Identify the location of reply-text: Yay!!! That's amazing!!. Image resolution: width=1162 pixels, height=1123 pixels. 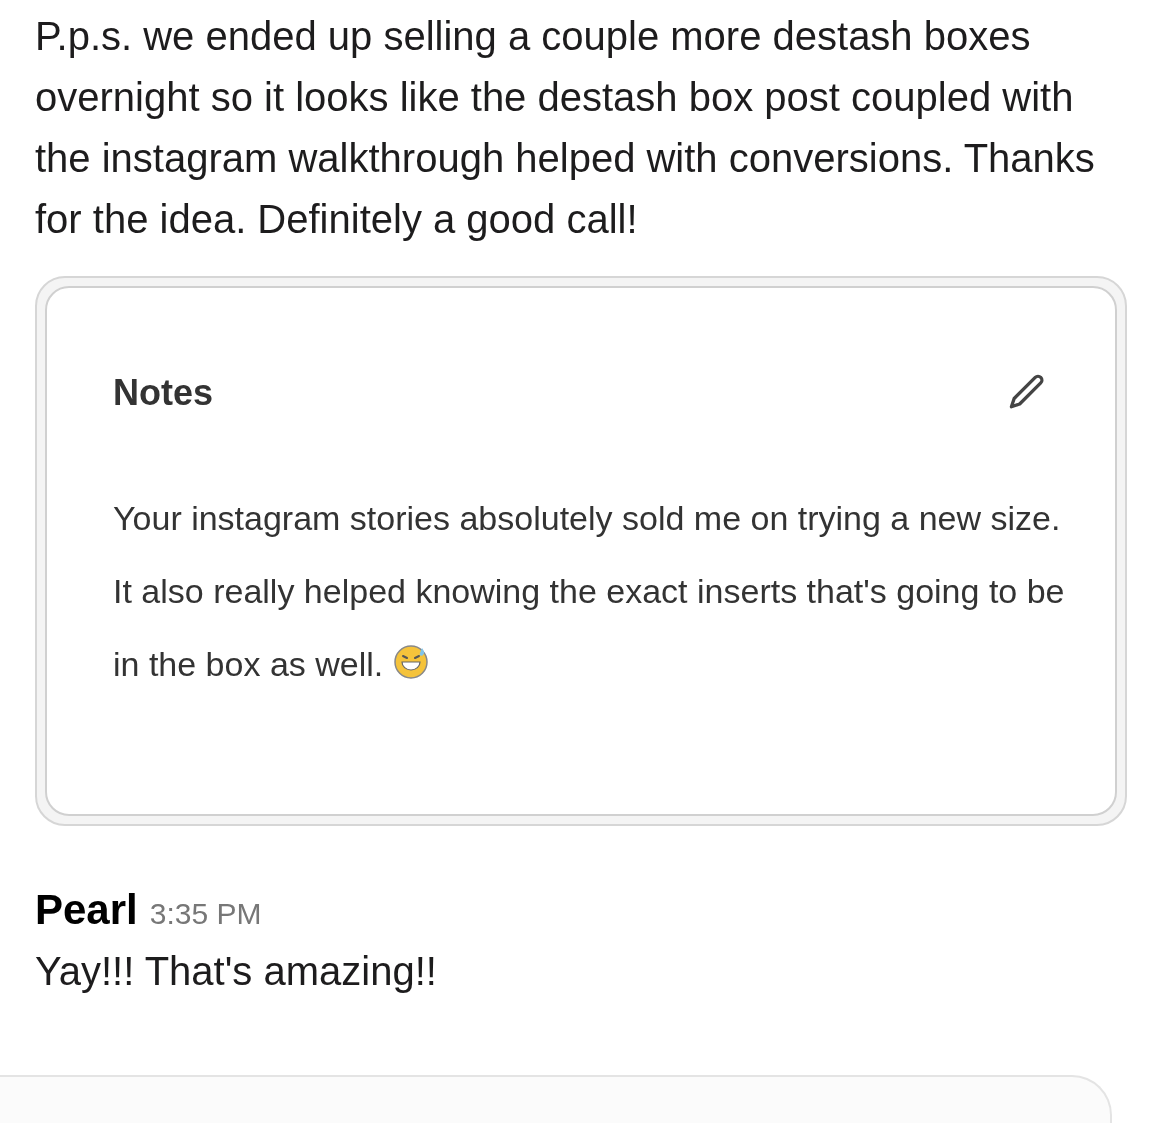
(236, 971).